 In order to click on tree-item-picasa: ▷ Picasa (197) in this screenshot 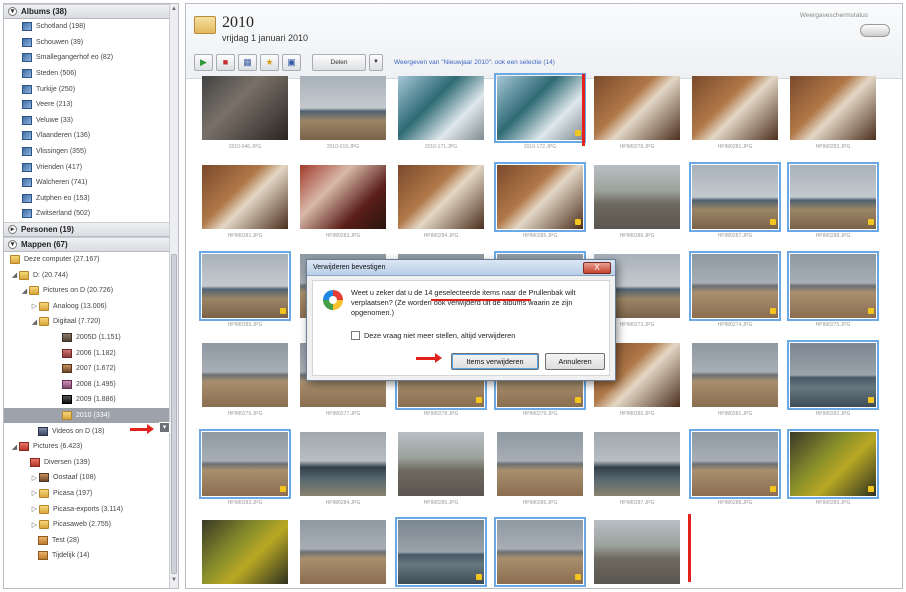, I will do `click(91, 494)`.